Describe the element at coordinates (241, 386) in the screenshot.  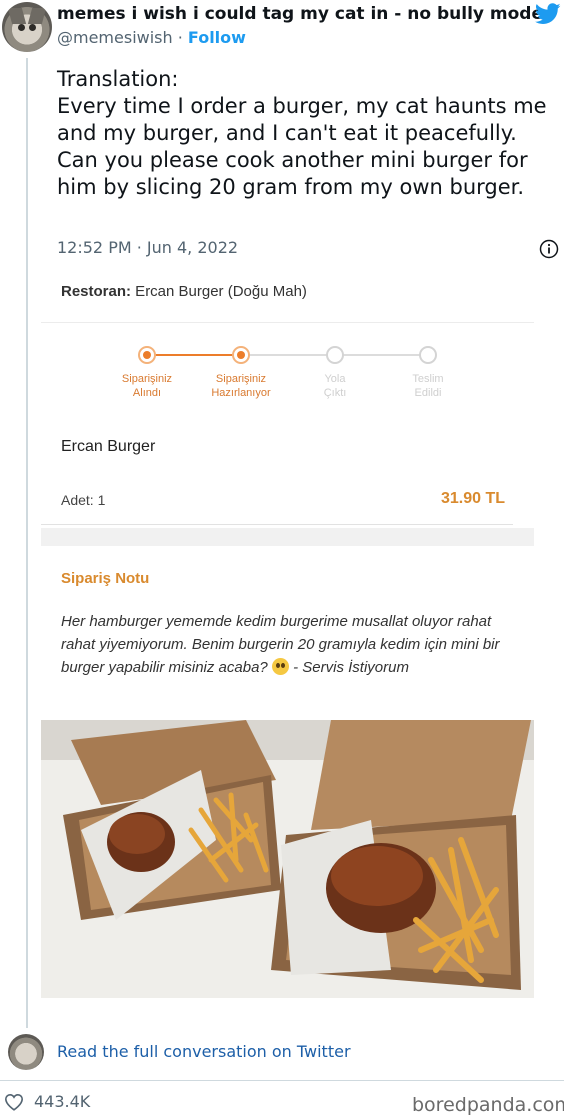
I see `step-label-preparing: Siparişiniz Hazırlanıyor` at that location.